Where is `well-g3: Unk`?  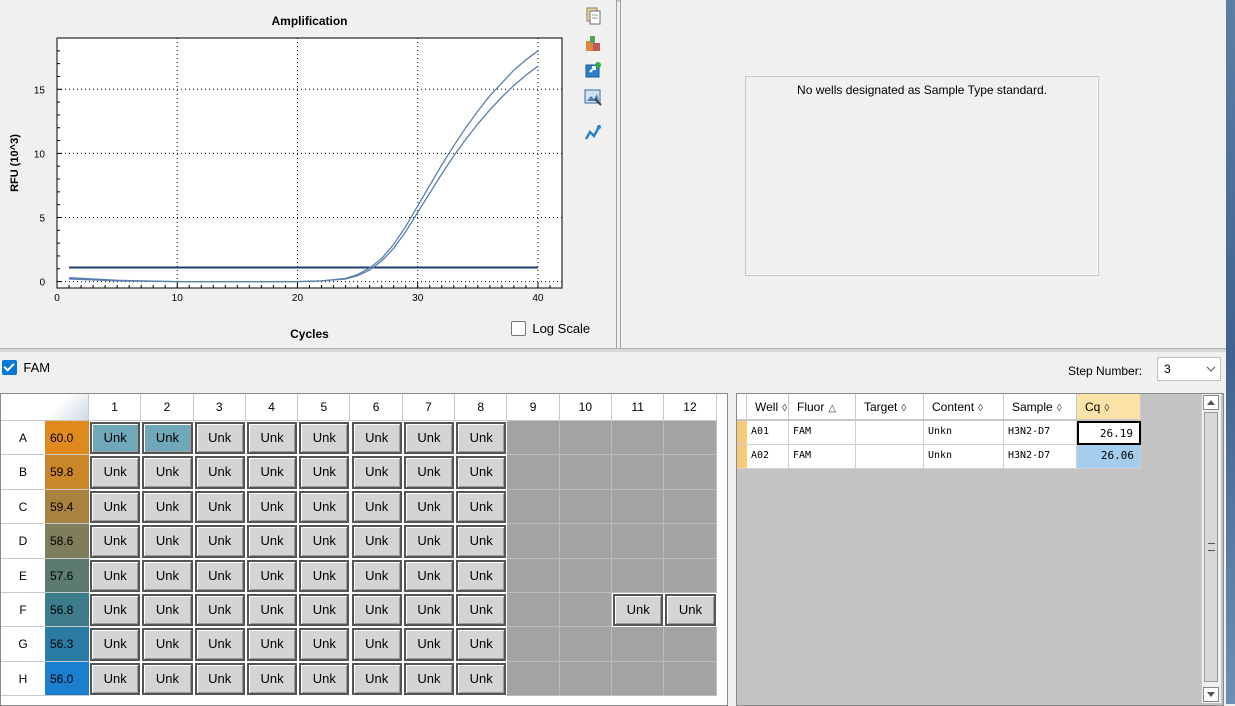
well-g3: Unk is located at coordinates (219, 644).